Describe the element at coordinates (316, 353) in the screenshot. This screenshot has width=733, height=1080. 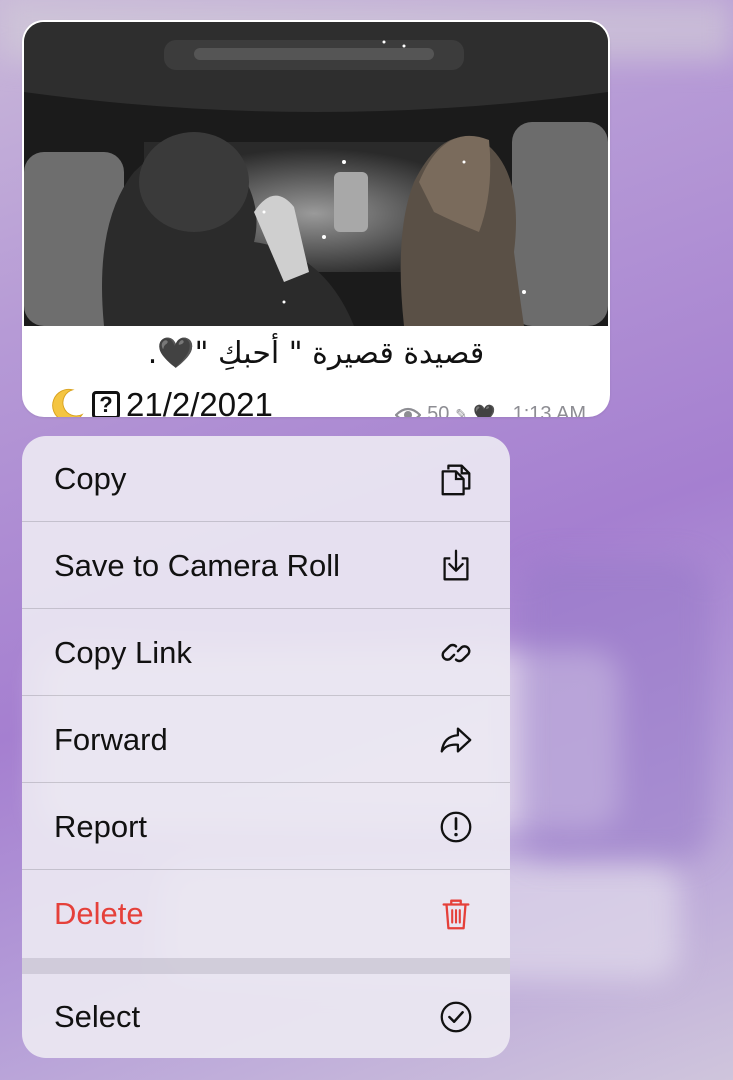
I see `message-caption: قصيدة قصيرة " أحبكِ "🖤.` at that location.